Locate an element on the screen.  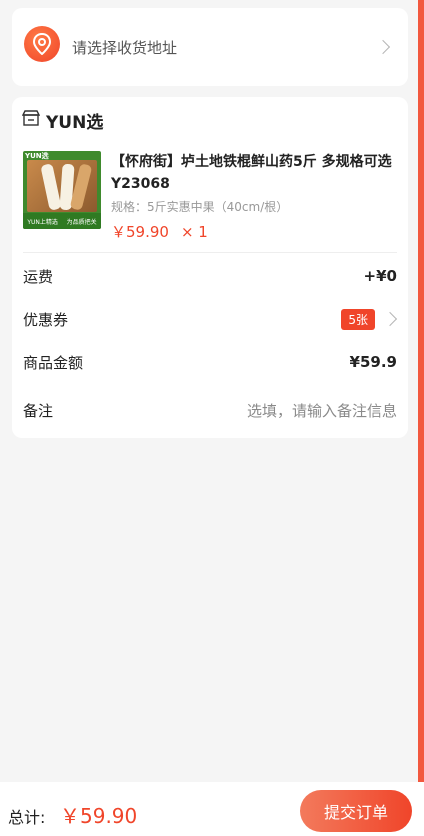
coupon-label: 优惠券 is located at coordinates (46, 319).